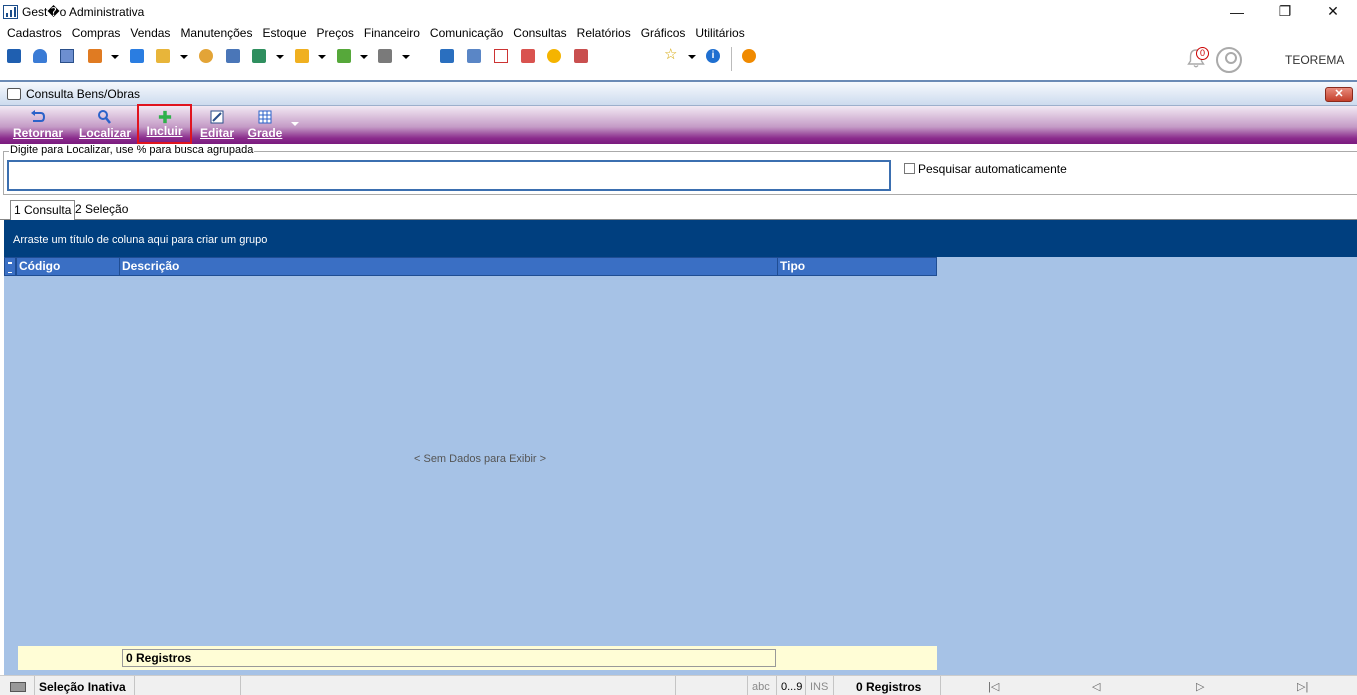 The image size is (1357, 695). I want to click on app-chart-icon, so click(10, 11).